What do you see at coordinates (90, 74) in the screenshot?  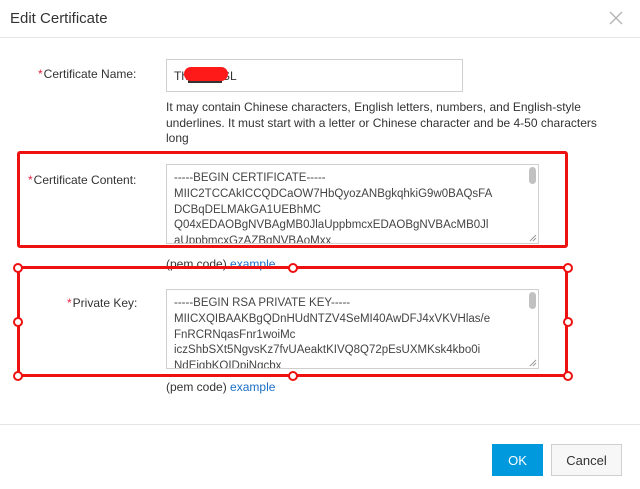 I see `certificate-name-label-text: Certificate Name:` at bounding box center [90, 74].